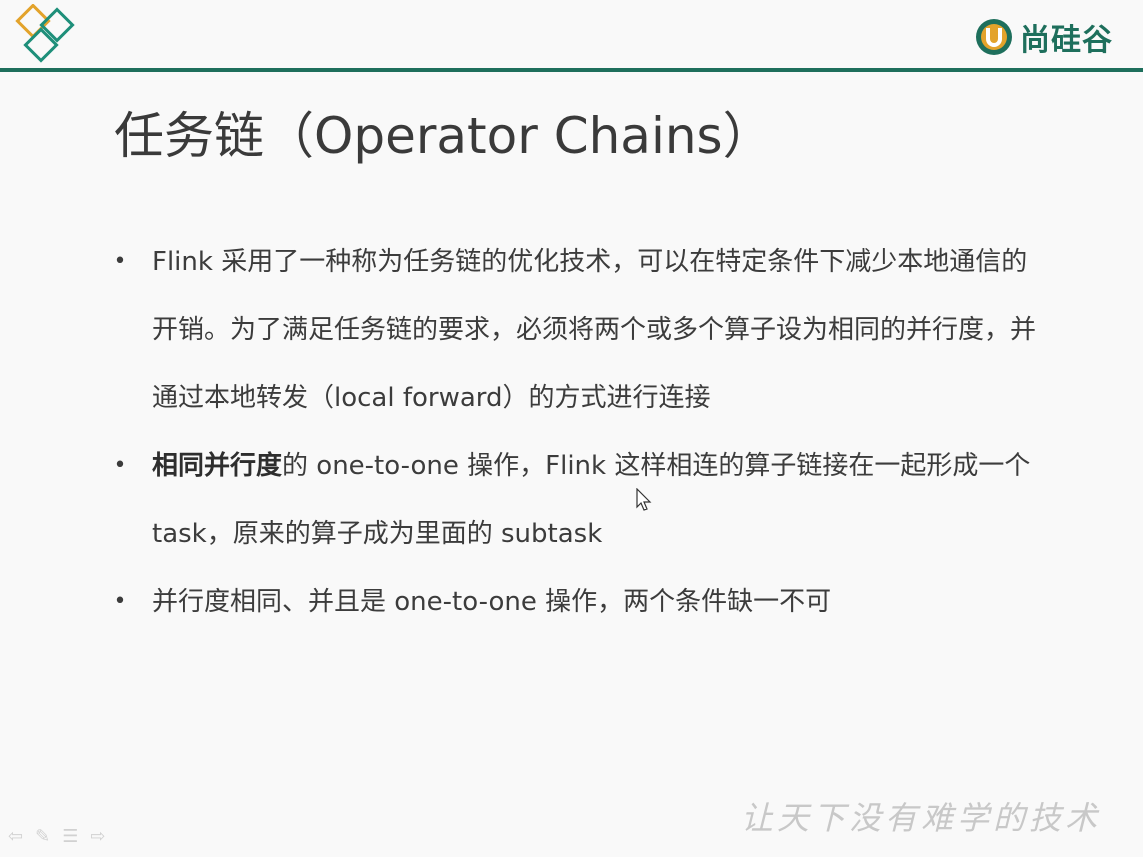 The height and width of the screenshot is (857, 1143). What do you see at coordinates (15, 836) in the screenshot?
I see `arrow-left-icon: ⇦` at bounding box center [15, 836].